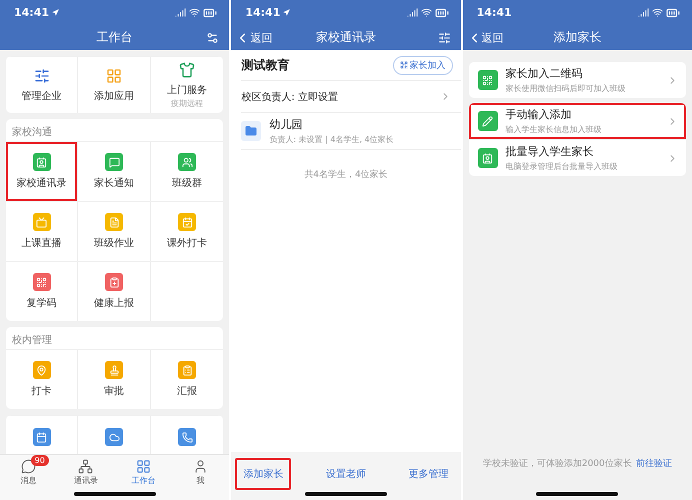 The image size is (692, 500). I want to click on app-item: 打卡, so click(42, 379).